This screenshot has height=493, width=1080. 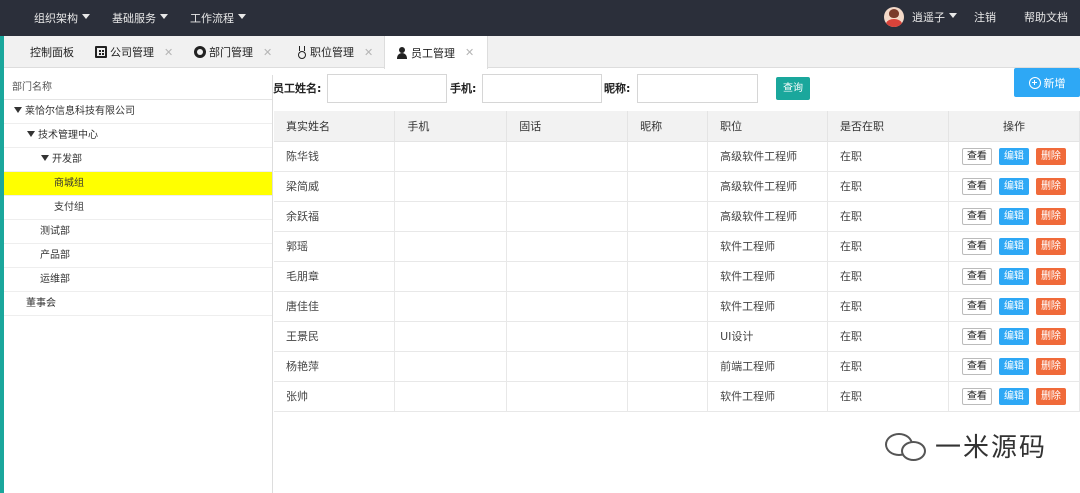 I want to click on tree-node-company: 莱恰尔信息科技有限公司, so click(x=138, y=112).